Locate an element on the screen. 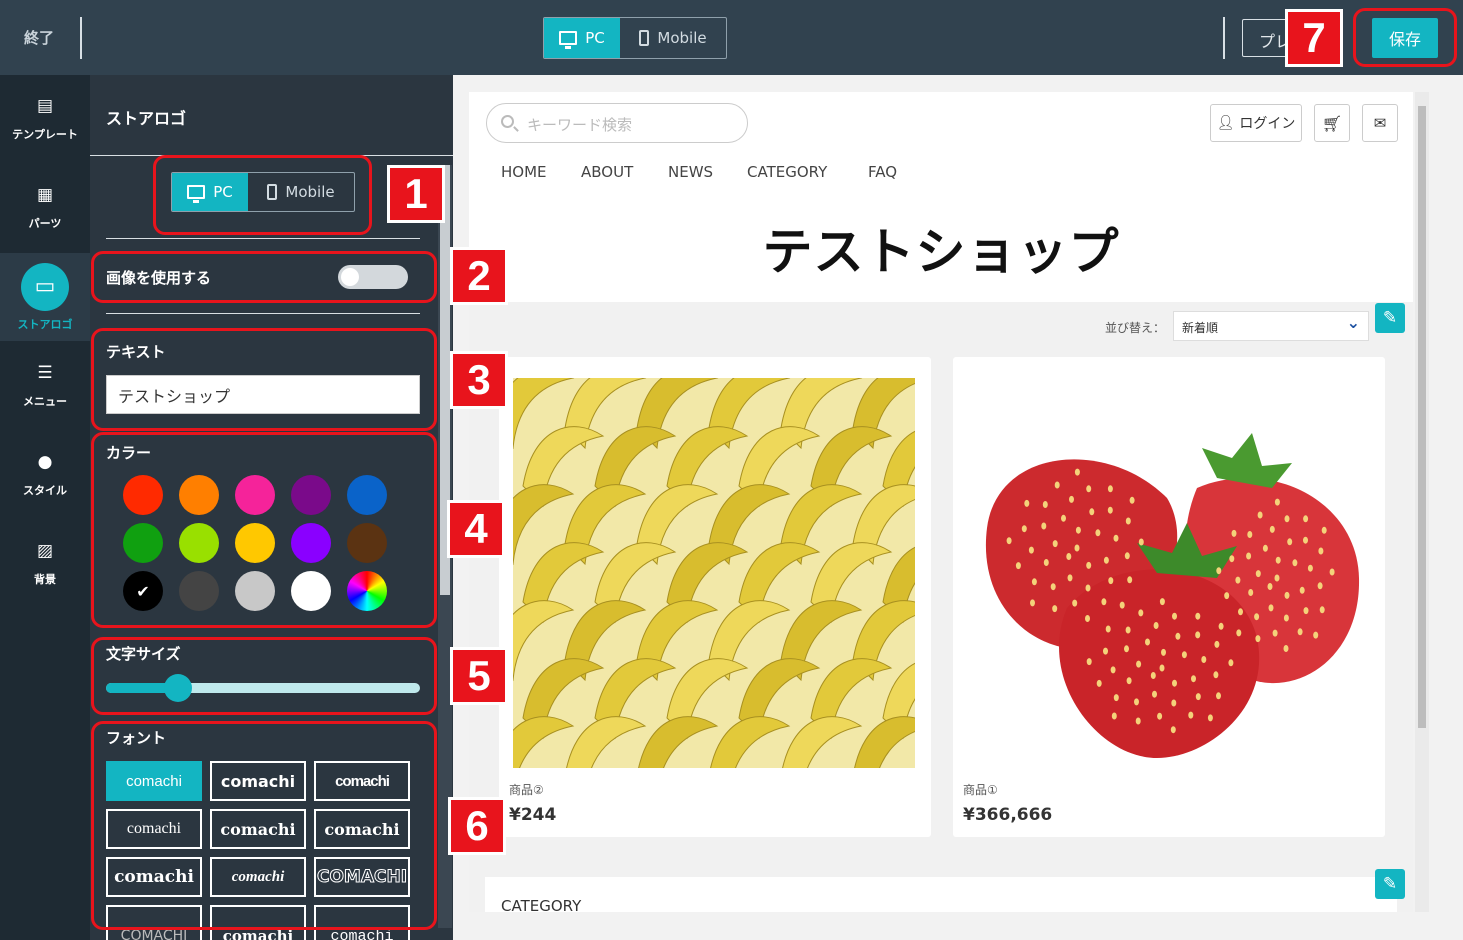 The image size is (1463, 940). mail-button: ✉ is located at coordinates (1380, 123).